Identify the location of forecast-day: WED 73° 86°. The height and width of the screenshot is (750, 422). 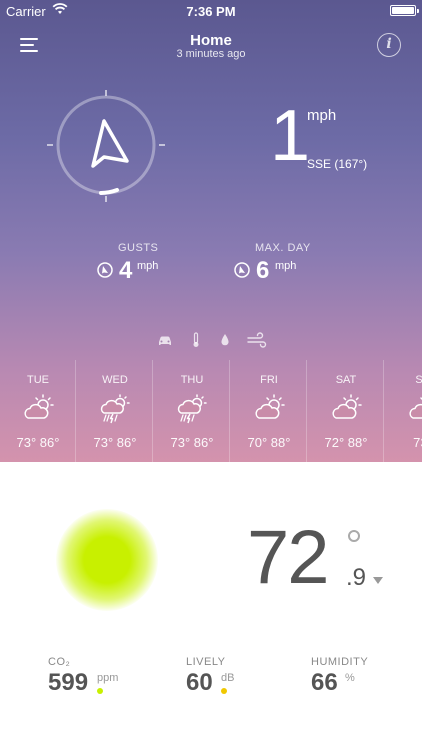
(115, 411).